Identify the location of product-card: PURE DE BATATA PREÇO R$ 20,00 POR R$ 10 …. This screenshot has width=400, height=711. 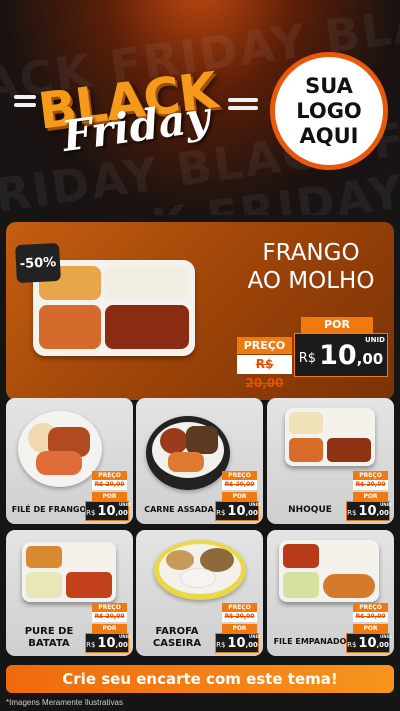
(69, 593).